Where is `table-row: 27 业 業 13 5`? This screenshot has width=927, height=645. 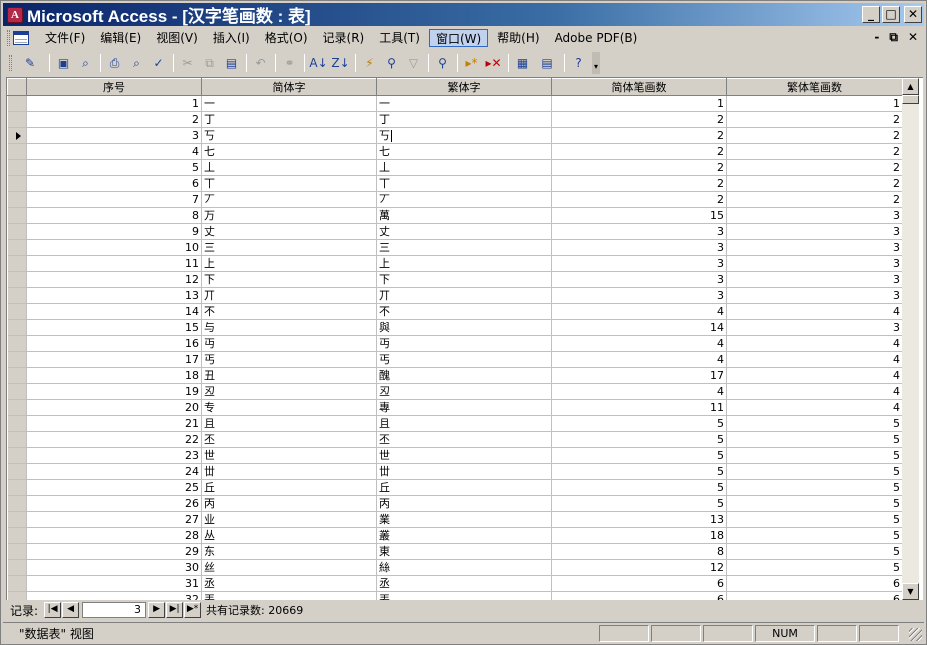
table-row: 27 业 業 13 5 is located at coordinates (455, 519).